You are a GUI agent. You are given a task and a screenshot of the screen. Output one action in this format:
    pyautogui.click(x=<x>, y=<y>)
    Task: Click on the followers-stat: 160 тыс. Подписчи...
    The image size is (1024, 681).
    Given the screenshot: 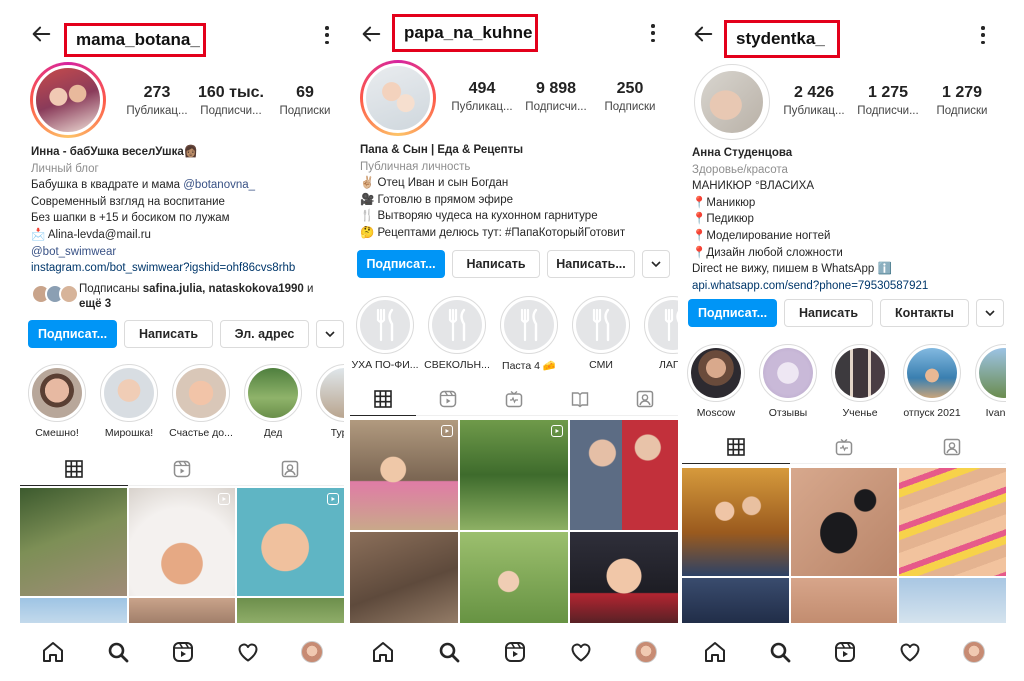 What is the action you would take?
    pyautogui.click(x=231, y=100)
    